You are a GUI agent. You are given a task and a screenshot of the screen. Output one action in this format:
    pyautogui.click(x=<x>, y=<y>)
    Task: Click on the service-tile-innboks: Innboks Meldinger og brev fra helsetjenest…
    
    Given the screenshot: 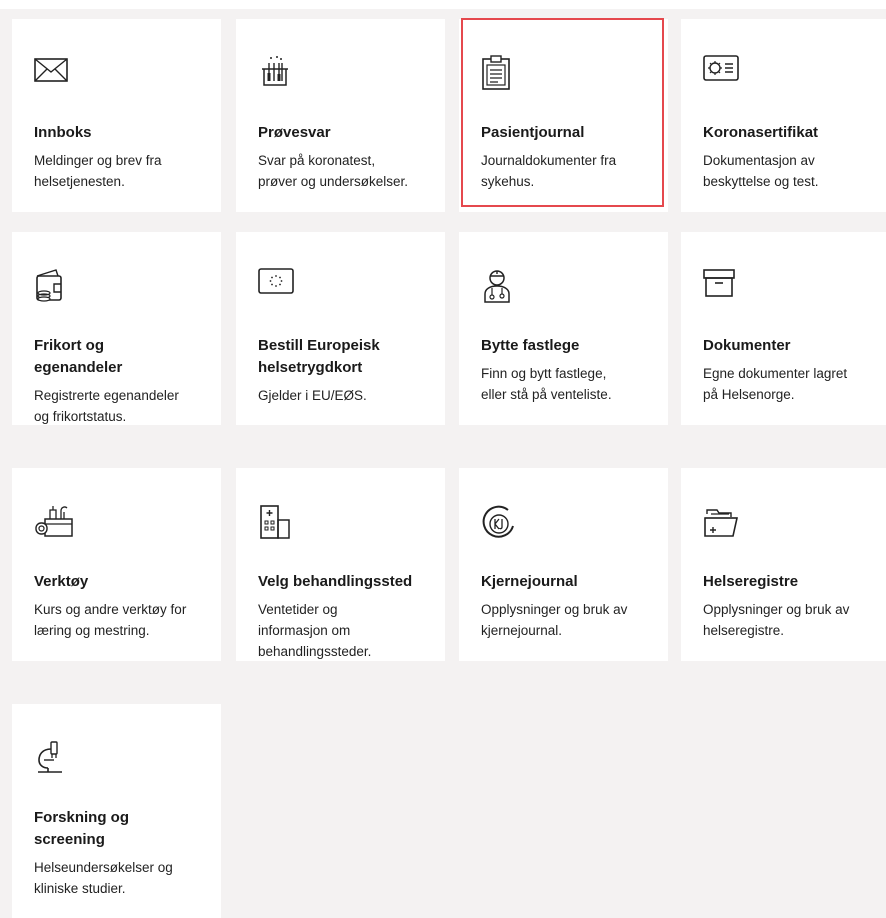 What is the action you would take?
    pyautogui.click(x=116, y=115)
    